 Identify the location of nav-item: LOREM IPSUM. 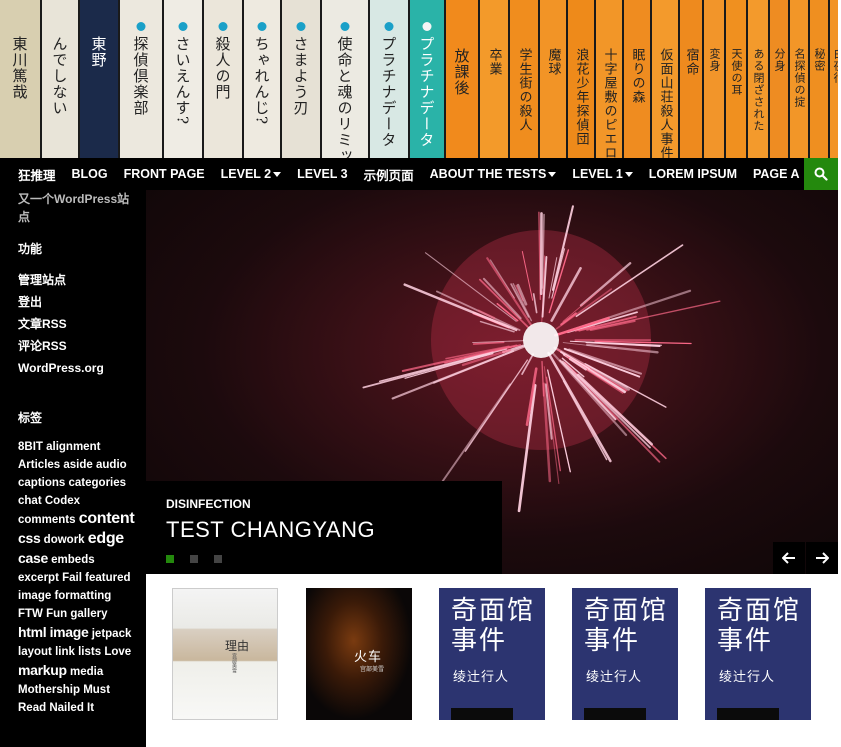
(693, 174).